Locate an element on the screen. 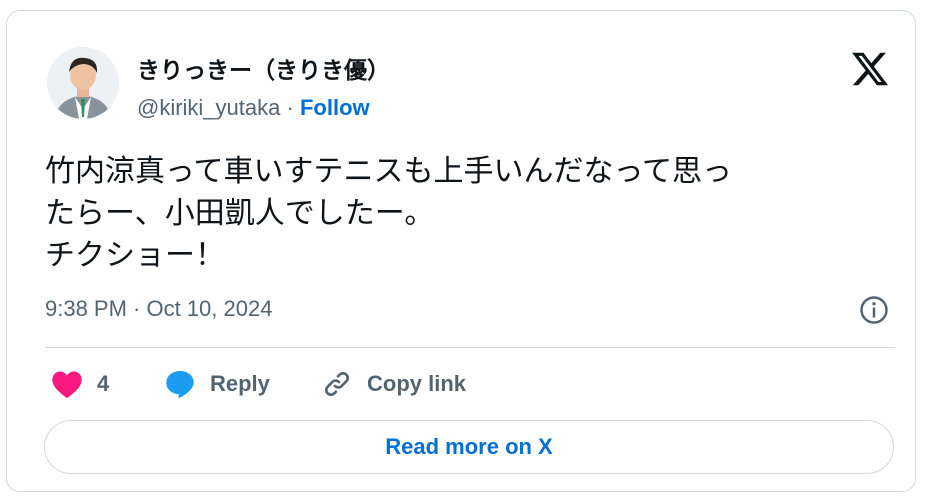 This screenshot has height=501, width=927. reply-button: Reply is located at coordinates (217, 384).